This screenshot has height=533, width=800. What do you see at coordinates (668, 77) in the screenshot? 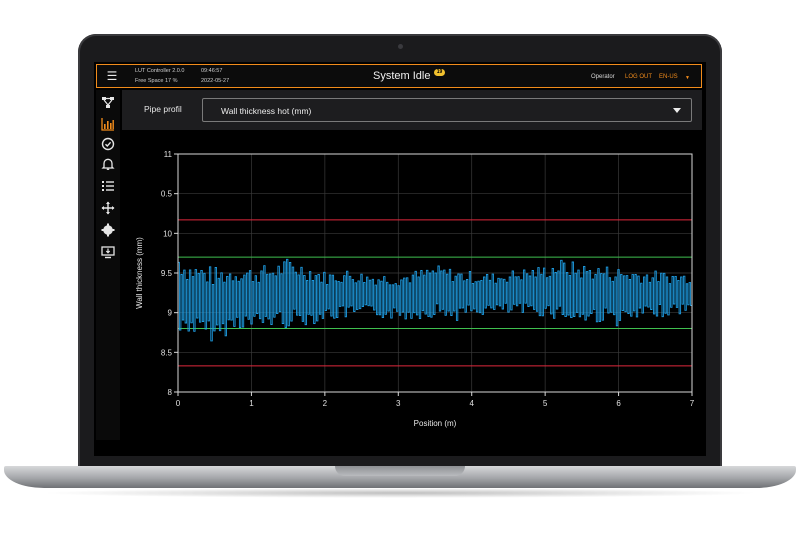
I see `language-selector: EN-US` at bounding box center [668, 77].